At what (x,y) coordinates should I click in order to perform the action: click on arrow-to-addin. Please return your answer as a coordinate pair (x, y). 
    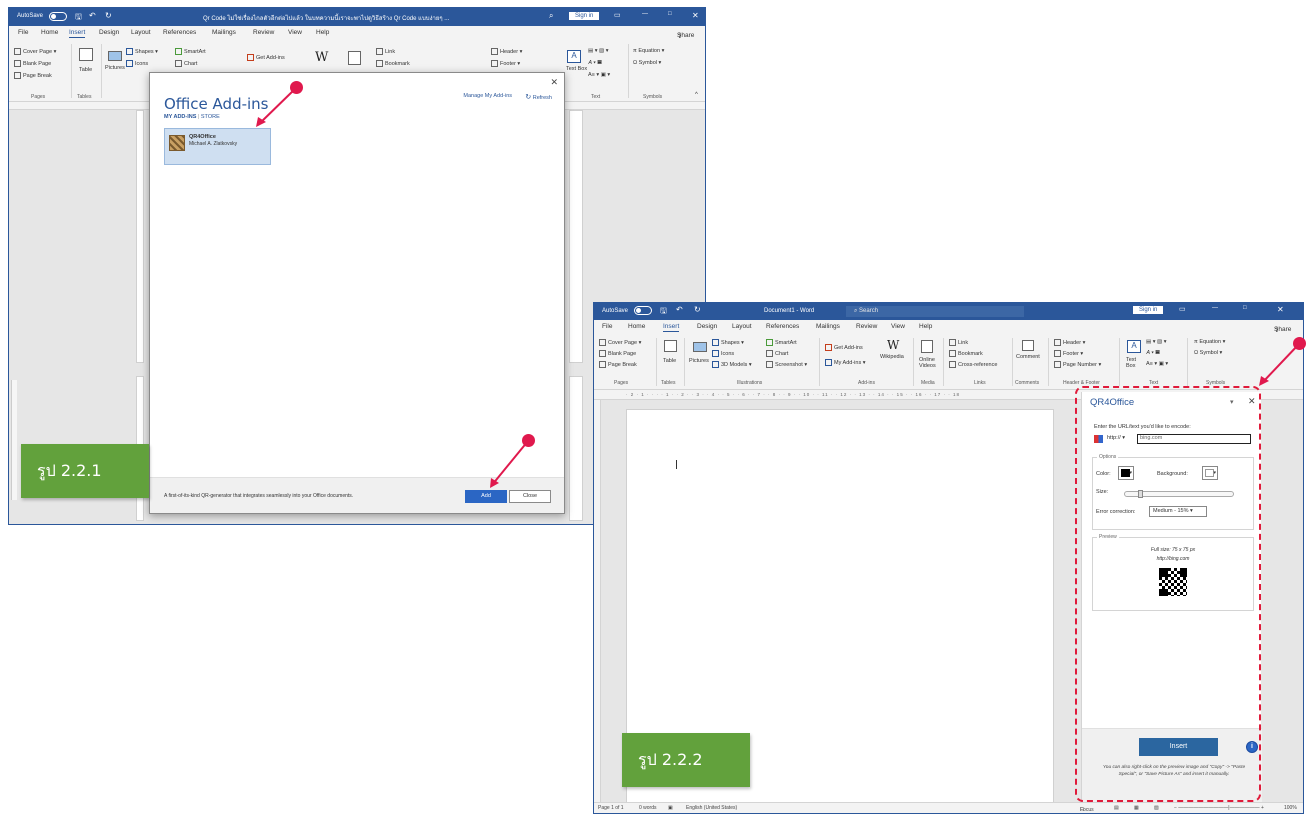
    Looking at the image, I should click on (277, 106).